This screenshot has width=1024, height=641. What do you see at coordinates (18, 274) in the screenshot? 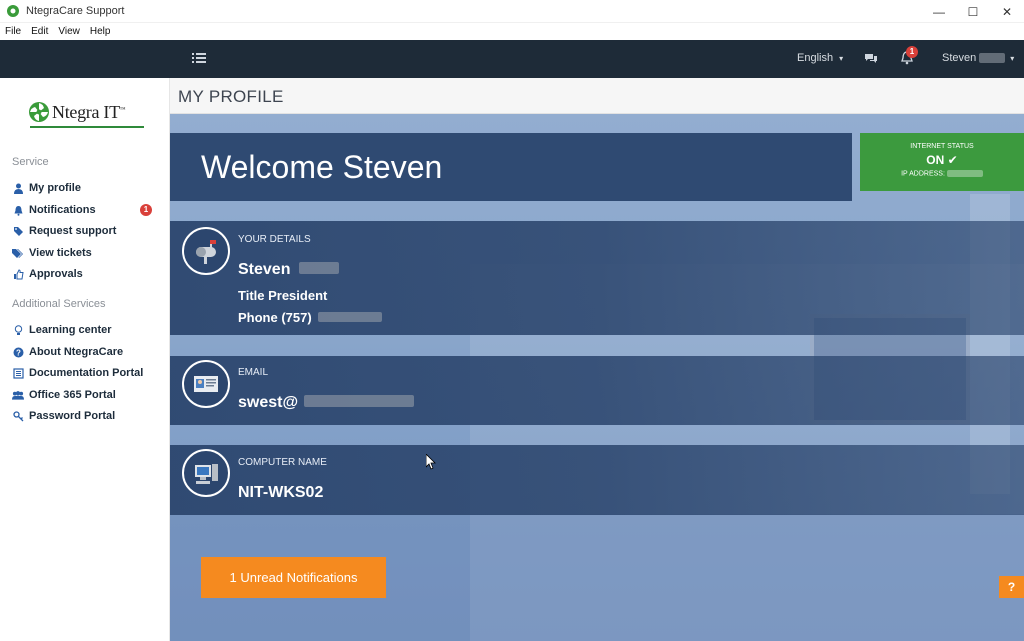
I see `thumbs-up-icon` at bounding box center [18, 274].